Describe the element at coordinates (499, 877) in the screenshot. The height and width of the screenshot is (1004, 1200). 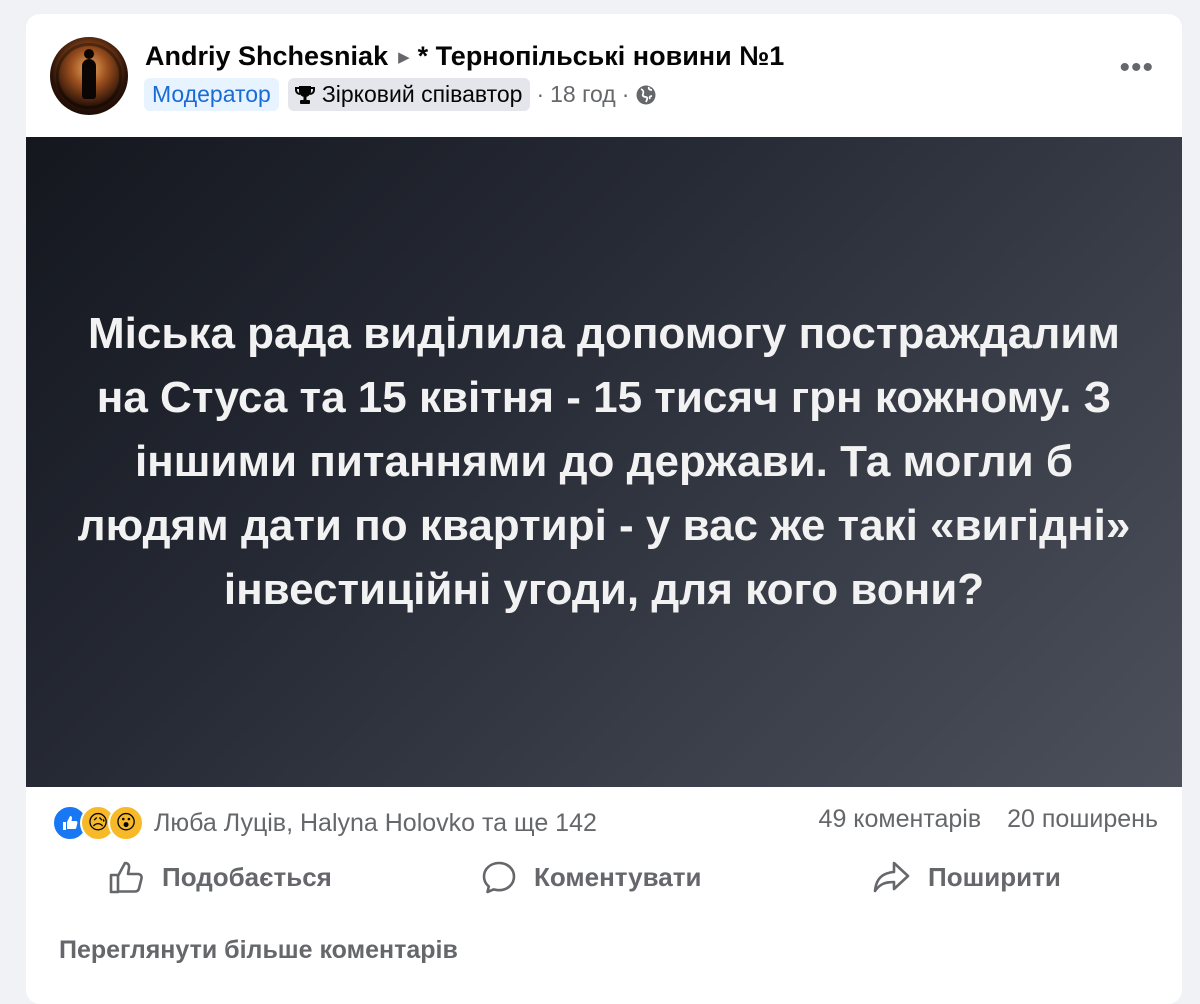
I see `comment-icon` at that location.